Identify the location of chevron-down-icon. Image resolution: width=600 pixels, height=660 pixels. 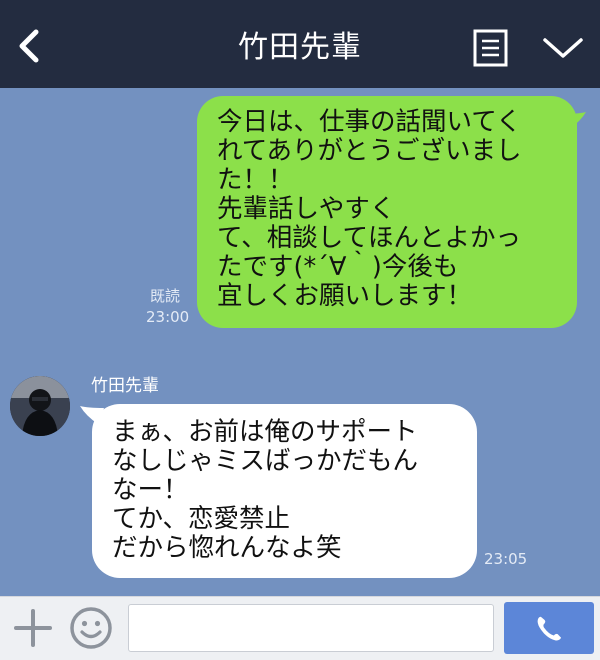
(563, 48).